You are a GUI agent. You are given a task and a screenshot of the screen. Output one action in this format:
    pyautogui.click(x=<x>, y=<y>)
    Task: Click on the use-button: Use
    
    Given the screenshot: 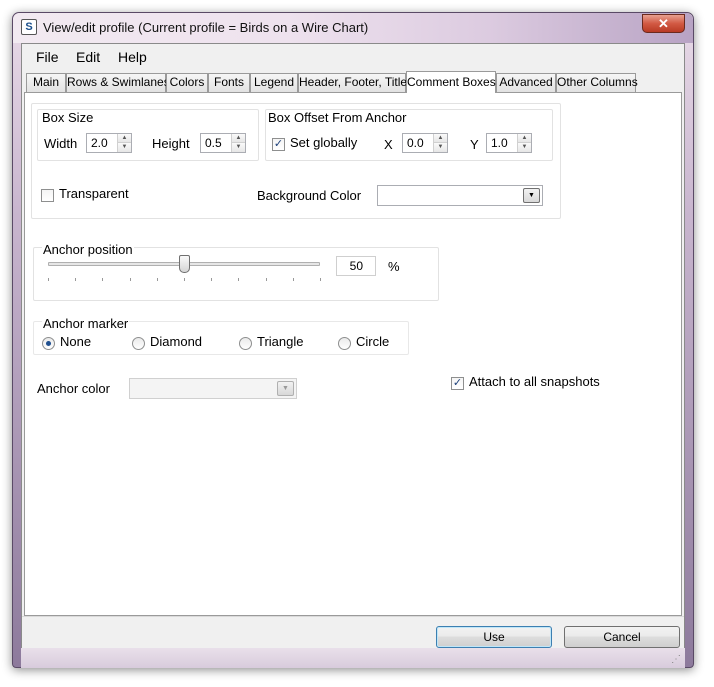 What is the action you would take?
    pyautogui.click(x=494, y=637)
    